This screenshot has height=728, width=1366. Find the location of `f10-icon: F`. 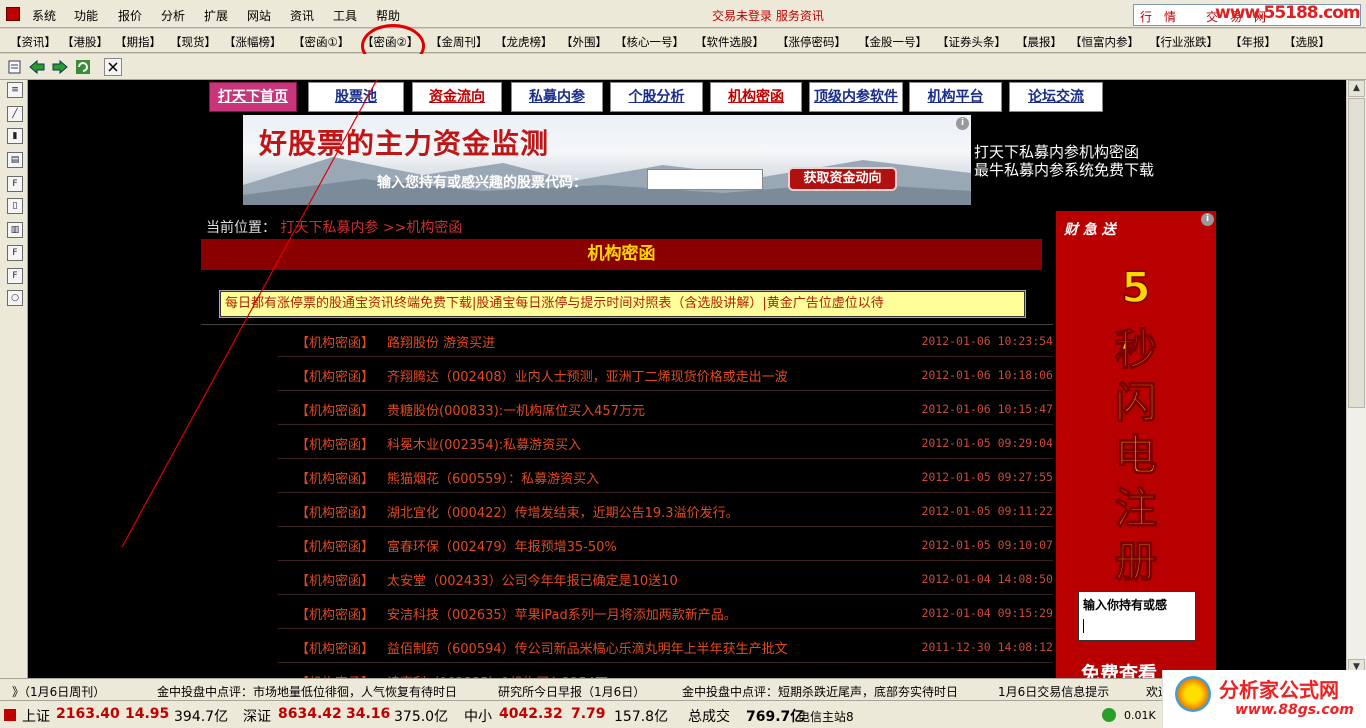

f10-icon: F is located at coordinates (15, 184).